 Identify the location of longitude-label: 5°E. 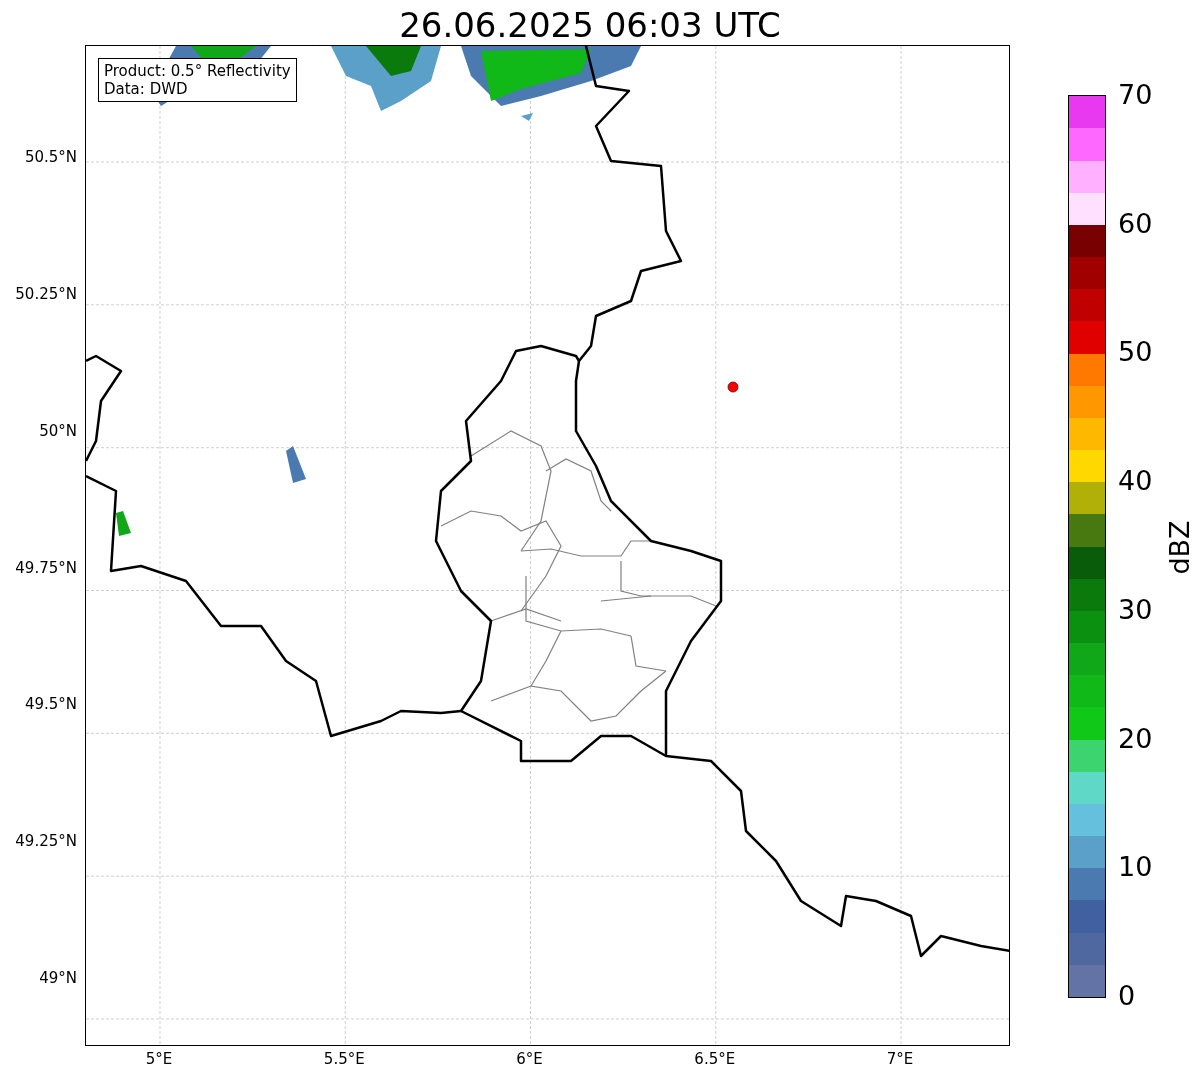
(159, 1059).